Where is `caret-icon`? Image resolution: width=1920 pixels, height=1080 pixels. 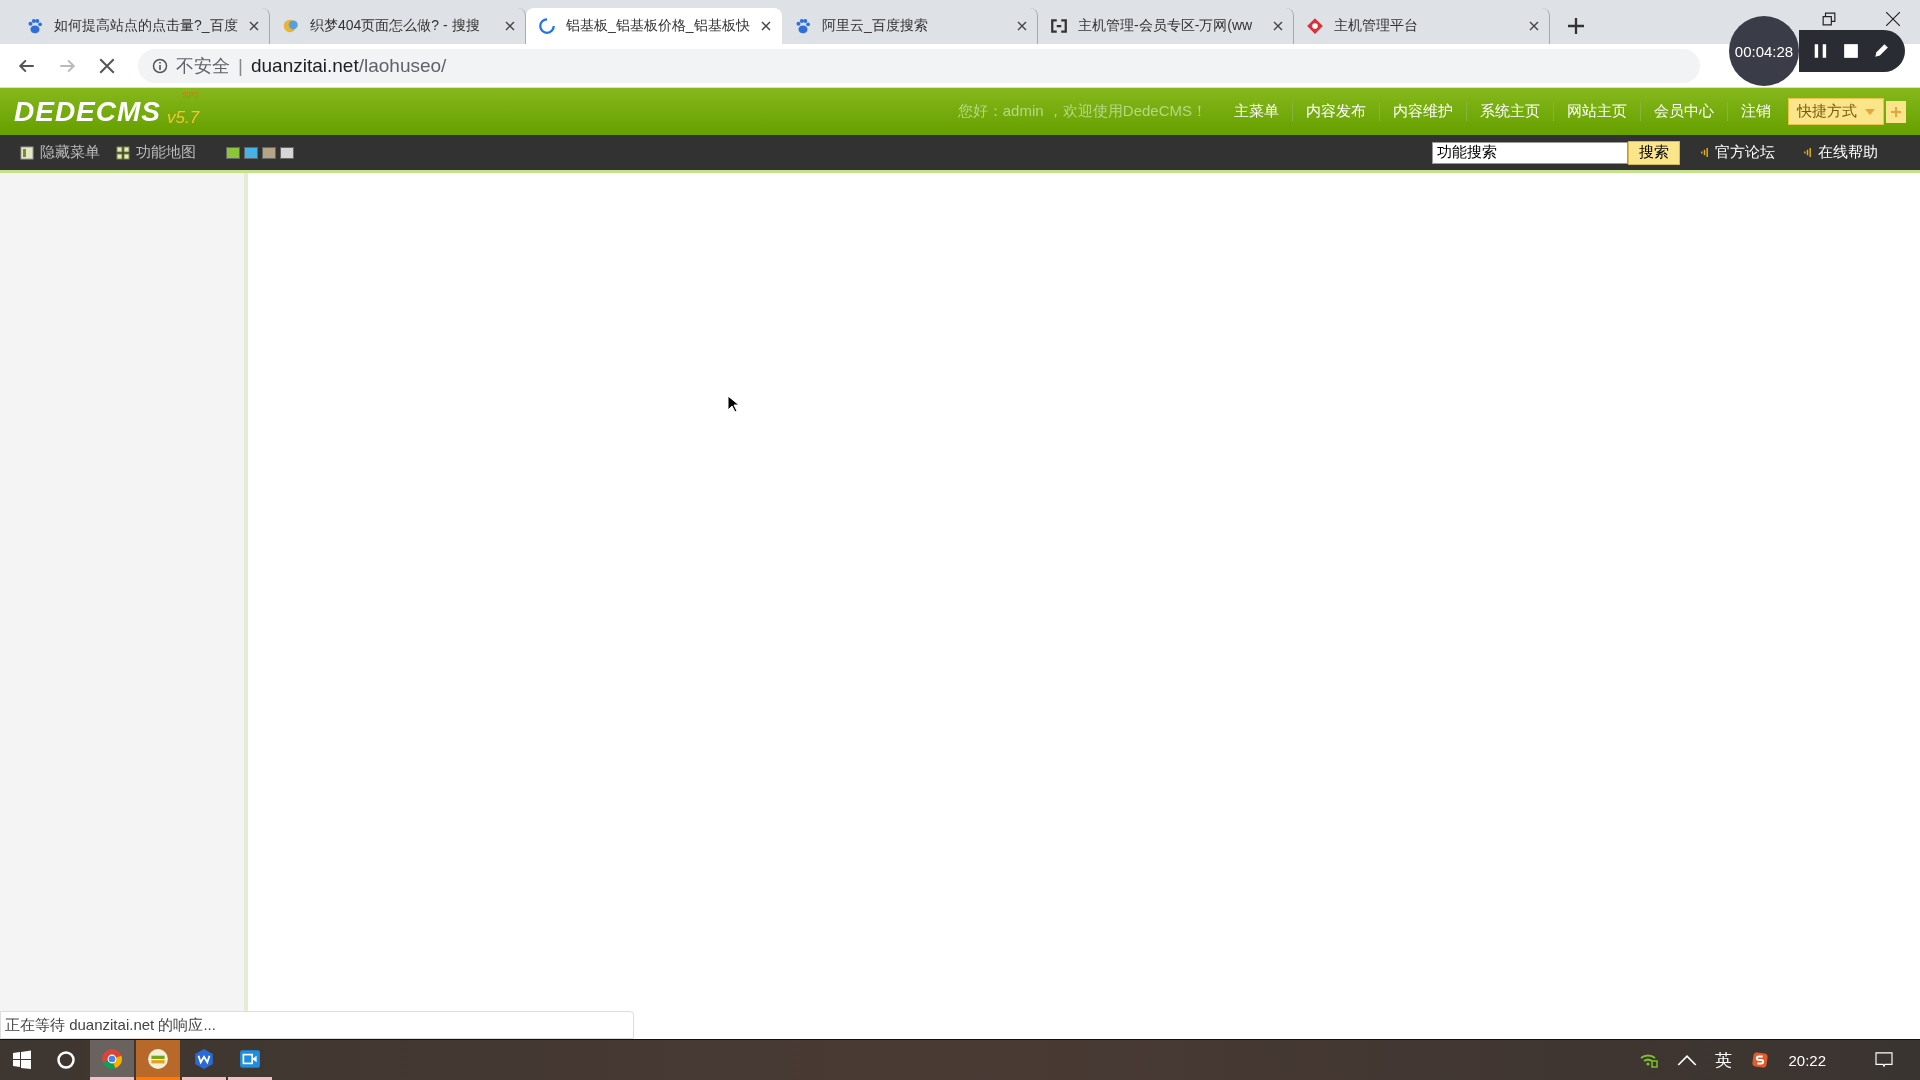
caret-icon is located at coordinates (1870, 111).